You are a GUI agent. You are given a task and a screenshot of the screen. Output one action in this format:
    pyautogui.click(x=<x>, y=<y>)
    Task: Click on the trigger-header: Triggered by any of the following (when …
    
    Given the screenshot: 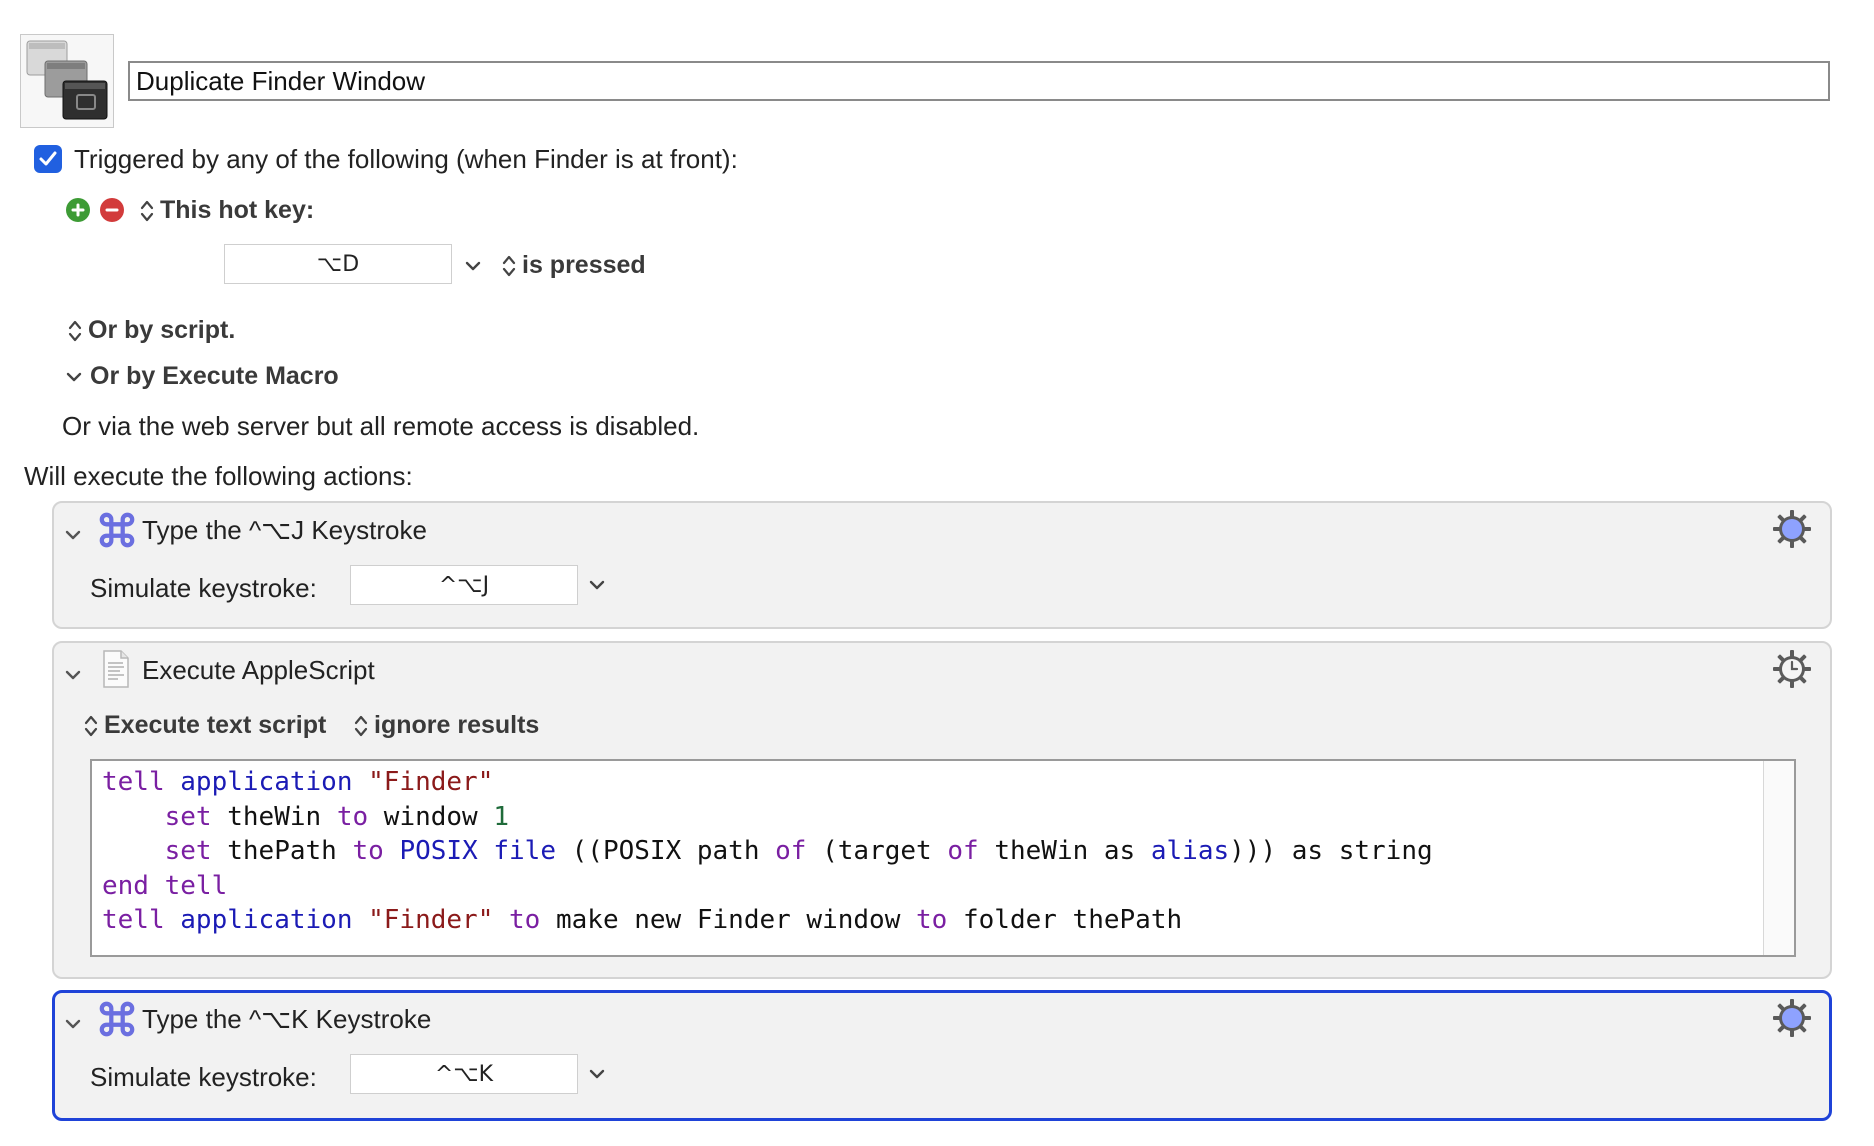 What is the action you would take?
    pyautogui.click(x=406, y=159)
    